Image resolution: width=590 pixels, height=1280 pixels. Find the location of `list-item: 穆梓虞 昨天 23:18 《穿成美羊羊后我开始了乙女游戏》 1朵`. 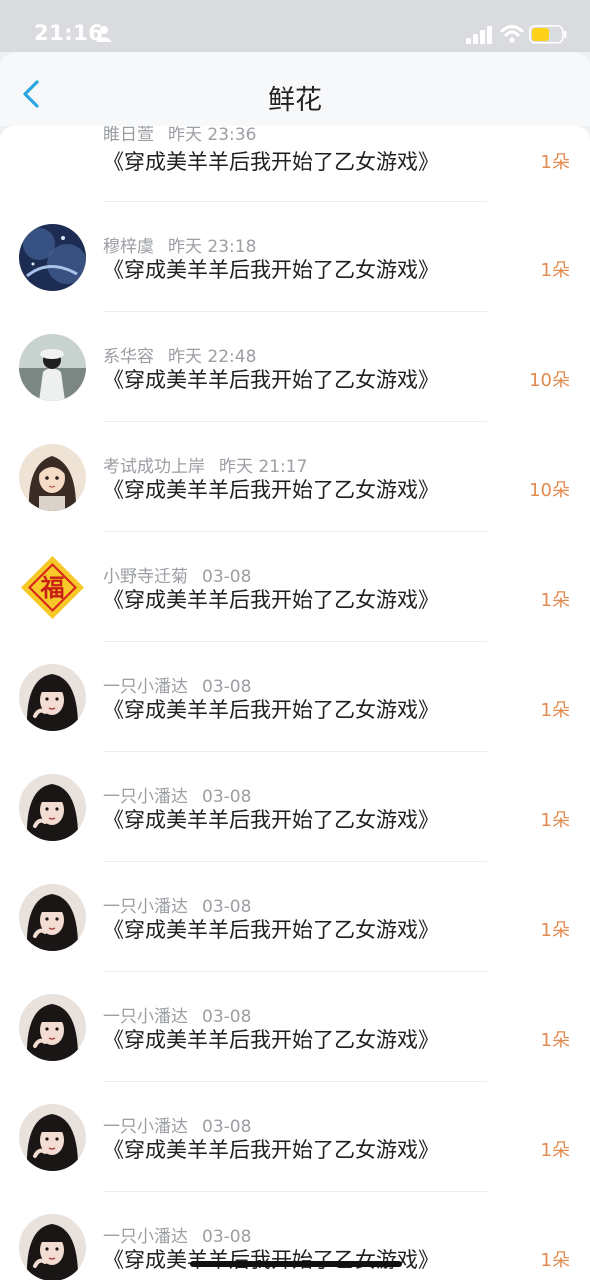

list-item: 穆梓虞 昨天 23:18 《穿成美羊羊后我开始了乙女游戏》 1朵 is located at coordinates (295, 257).